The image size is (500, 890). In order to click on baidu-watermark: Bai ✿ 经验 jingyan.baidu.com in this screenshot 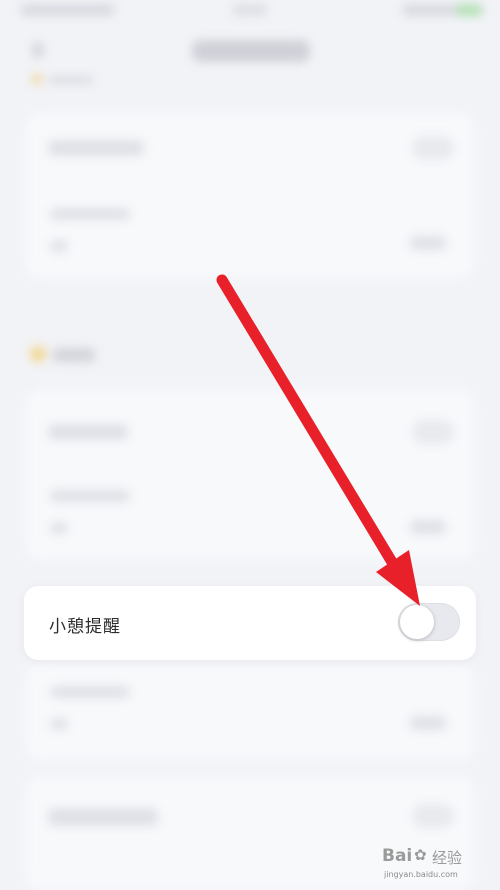, I will do `click(432, 866)`.